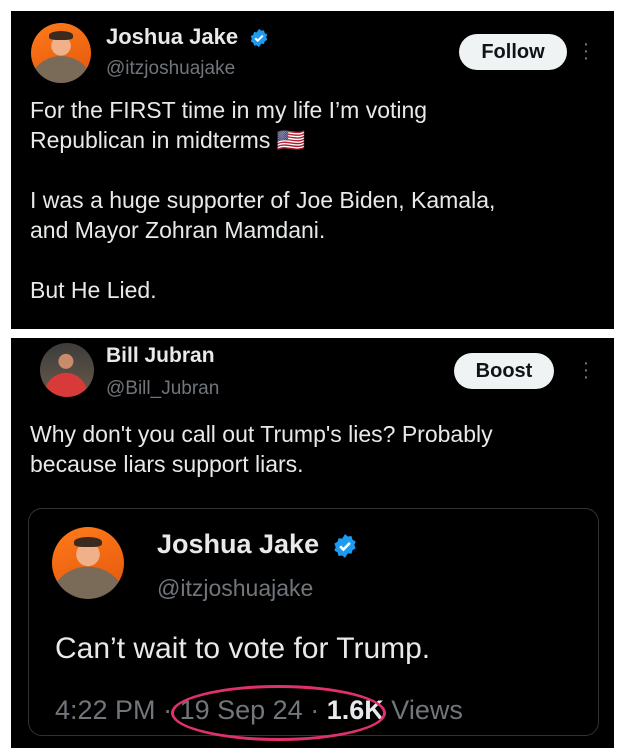 Image resolution: width=625 pixels, height=750 pixels. Describe the element at coordinates (243, 648) in the screenshot. I see `quoted-text: Can’t wait to vote for Trump.` at that location.